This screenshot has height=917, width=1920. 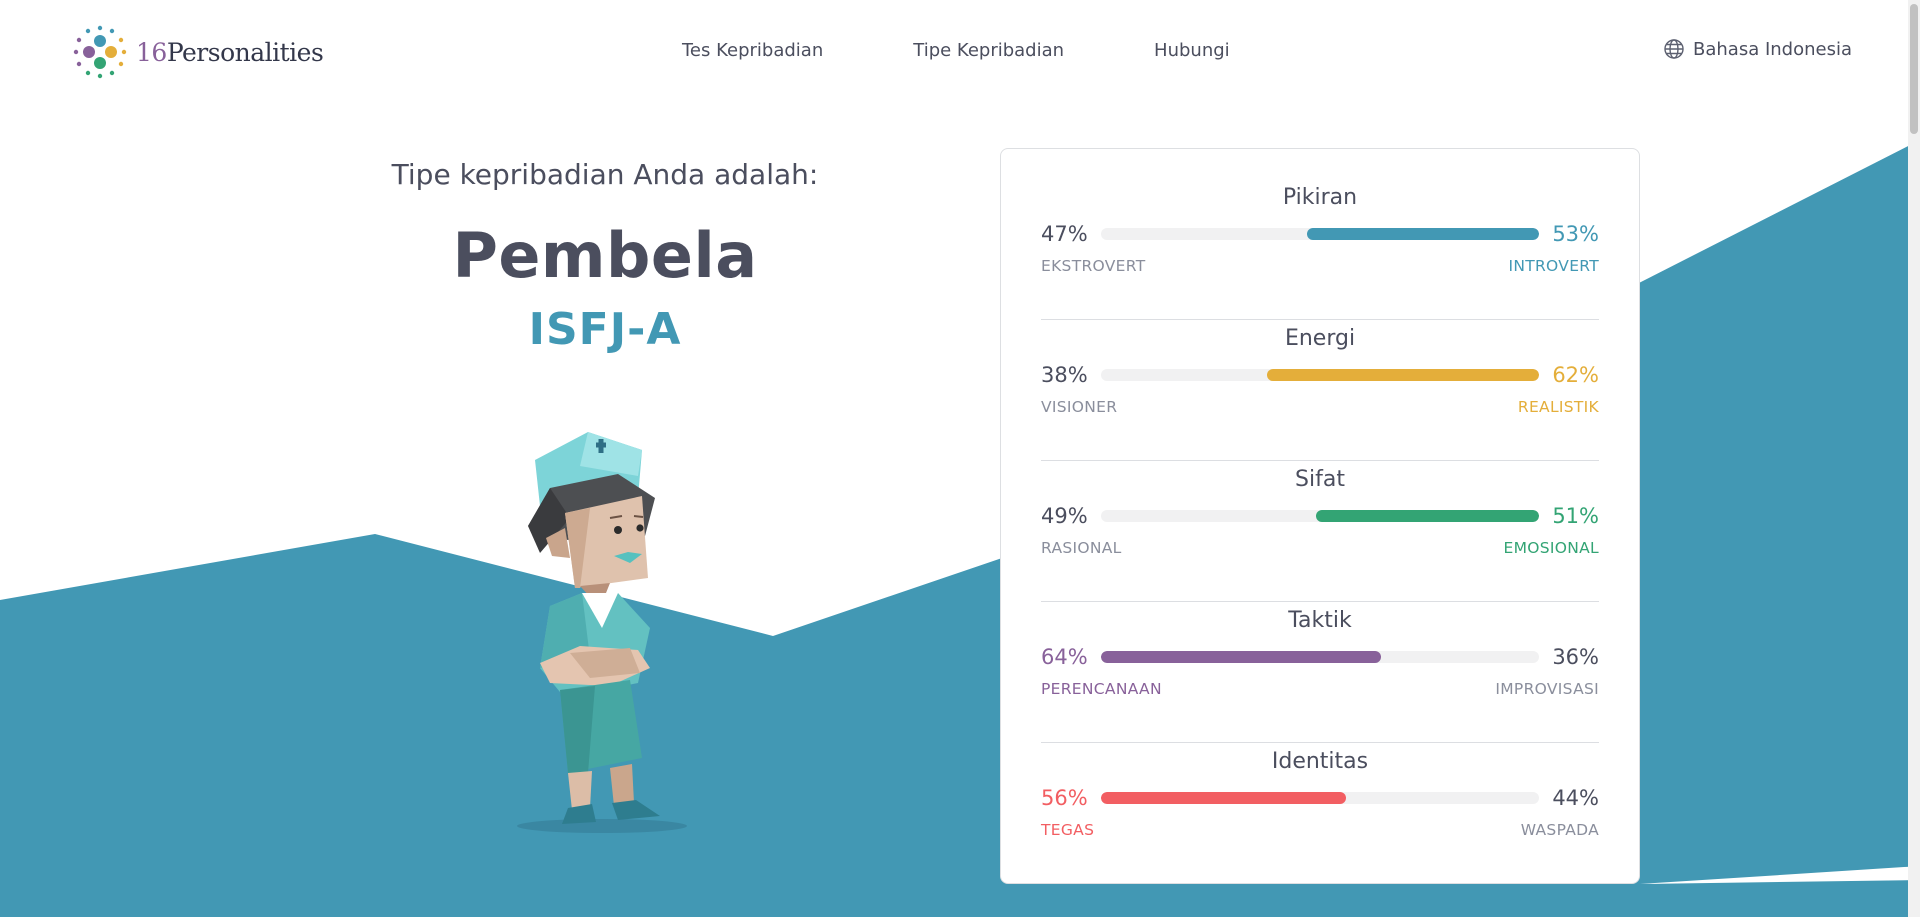 I want to click on trait-bar-row: 38% 62%, so click(x=1320, y=375).